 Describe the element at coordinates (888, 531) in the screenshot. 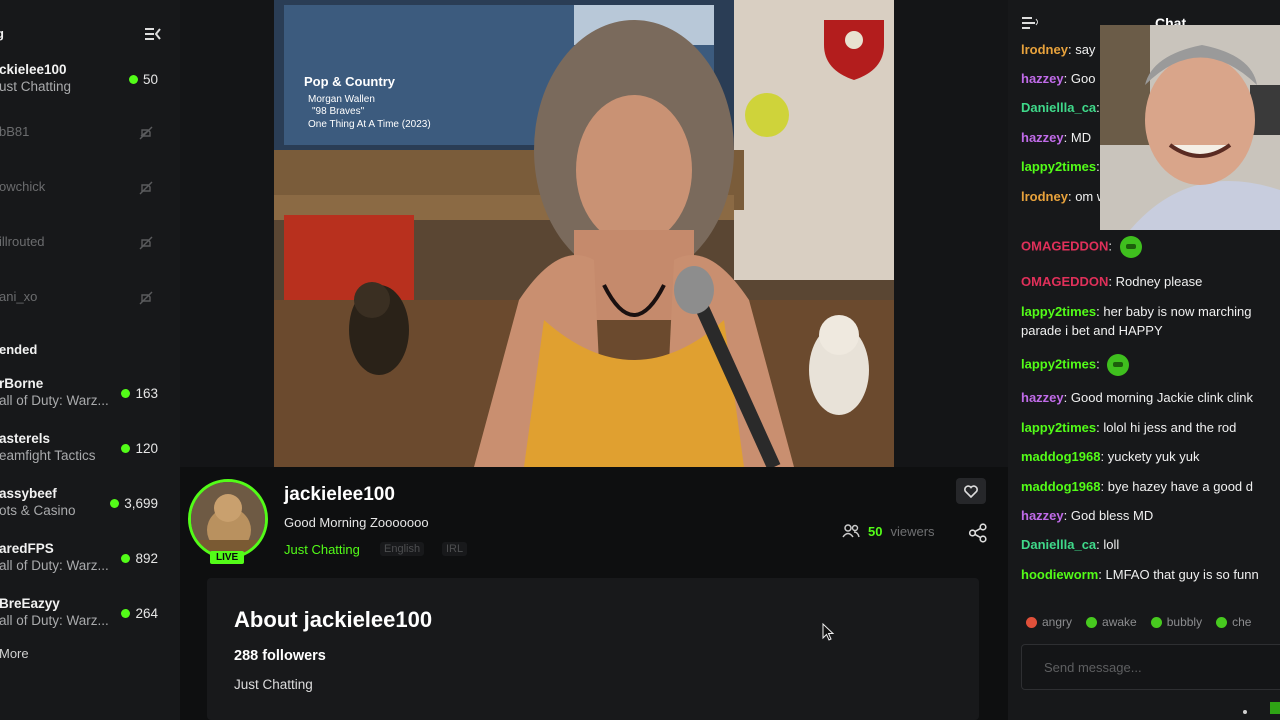

I see `viewer-counter: 50 viewers` at that location.